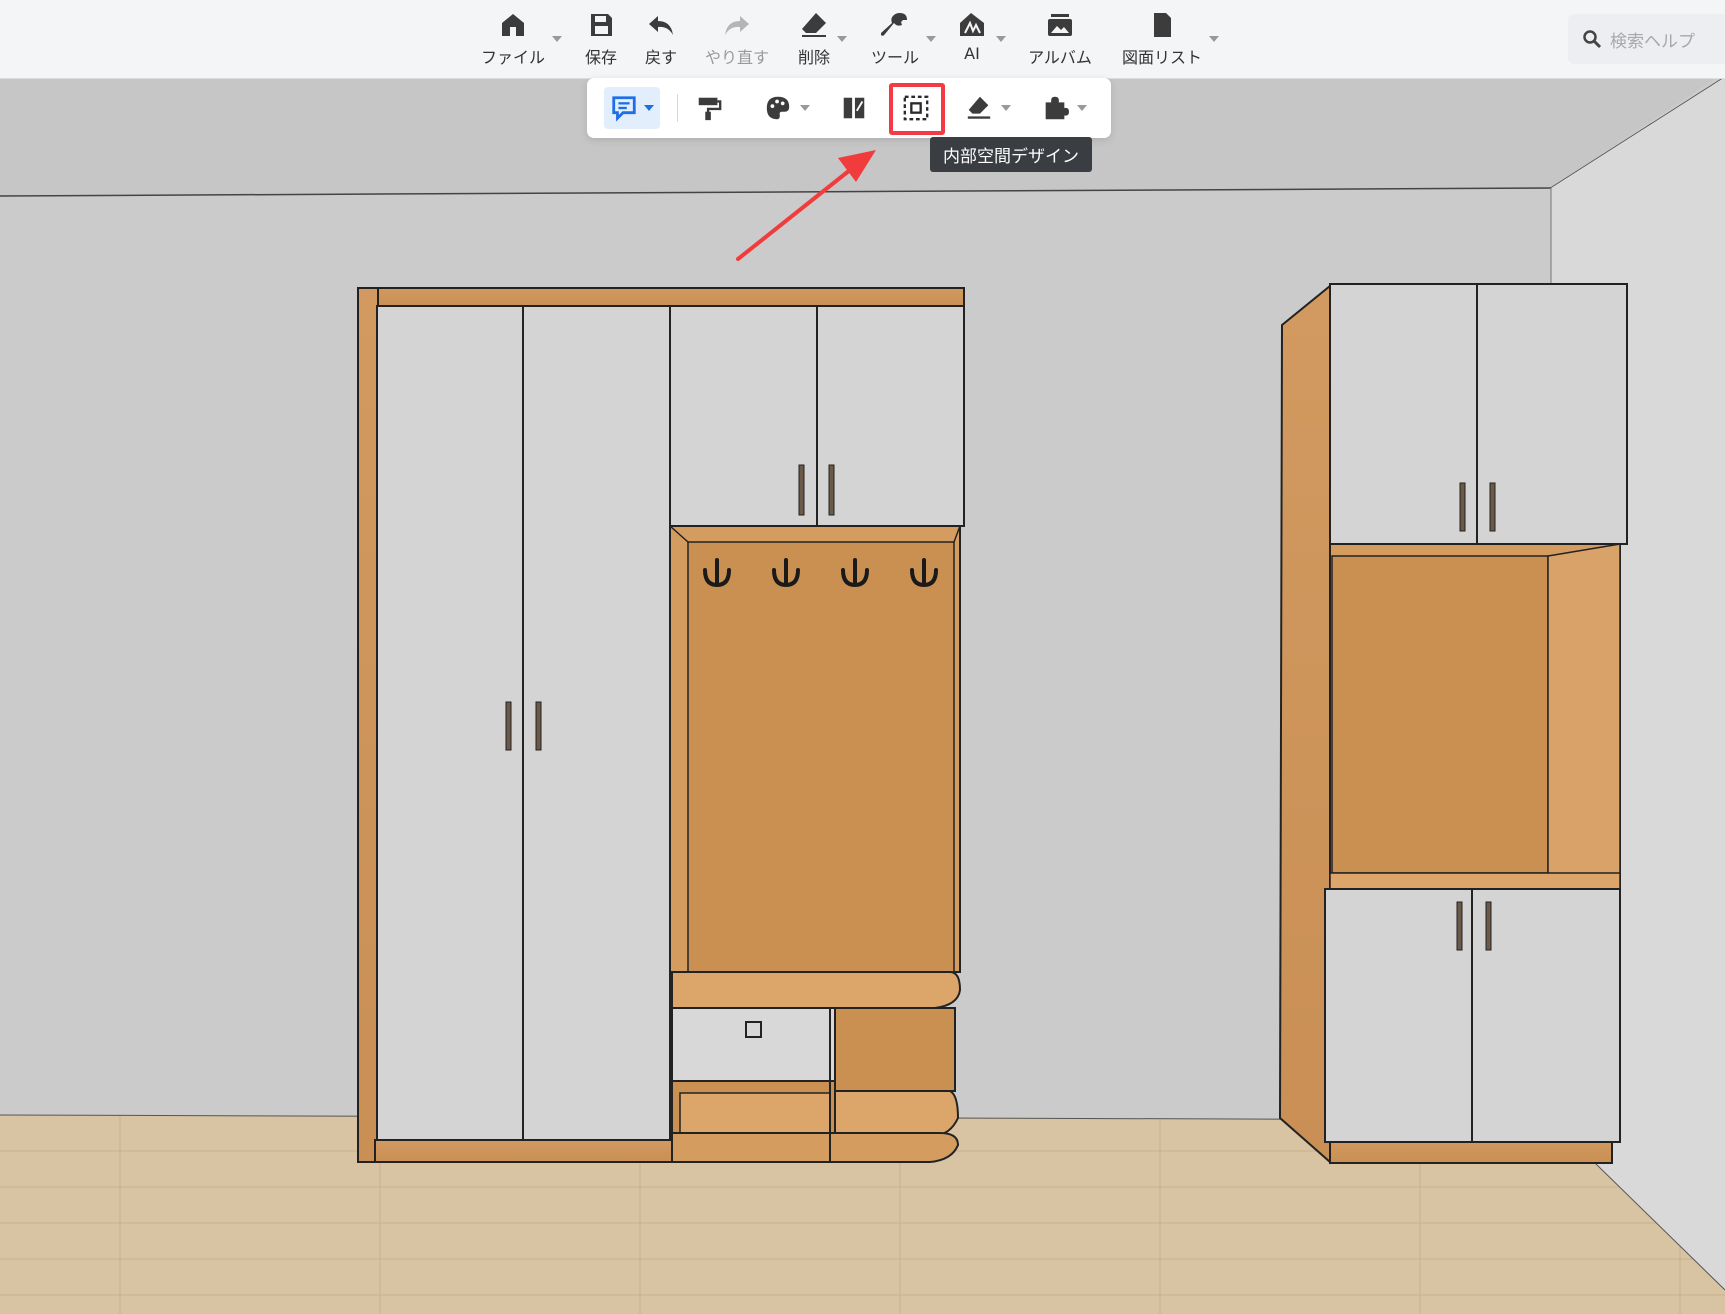 This screenshot has width=1725, height=1314. I want to click on file-label: ファイル, so click(512, 57).